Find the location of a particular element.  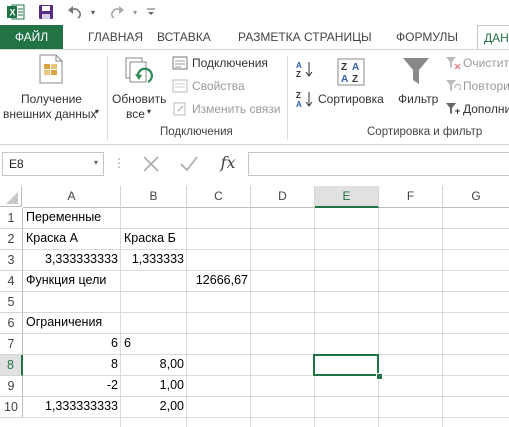

cell-a9: -2 is located at coordinates (72, 386).